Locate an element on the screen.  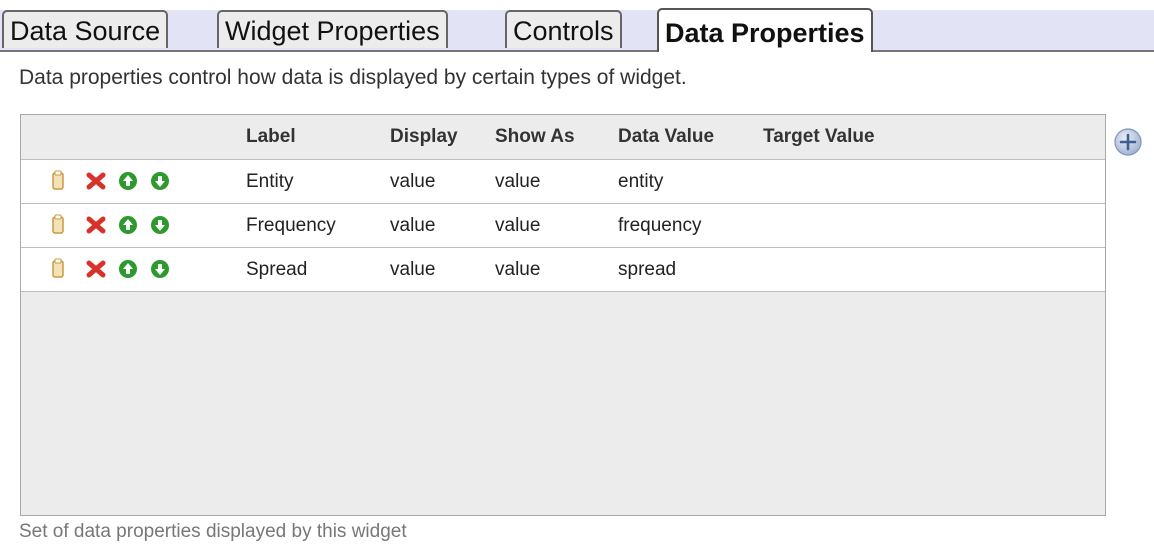
table-row: Spread value value spread is located at coordinates (563, 269).